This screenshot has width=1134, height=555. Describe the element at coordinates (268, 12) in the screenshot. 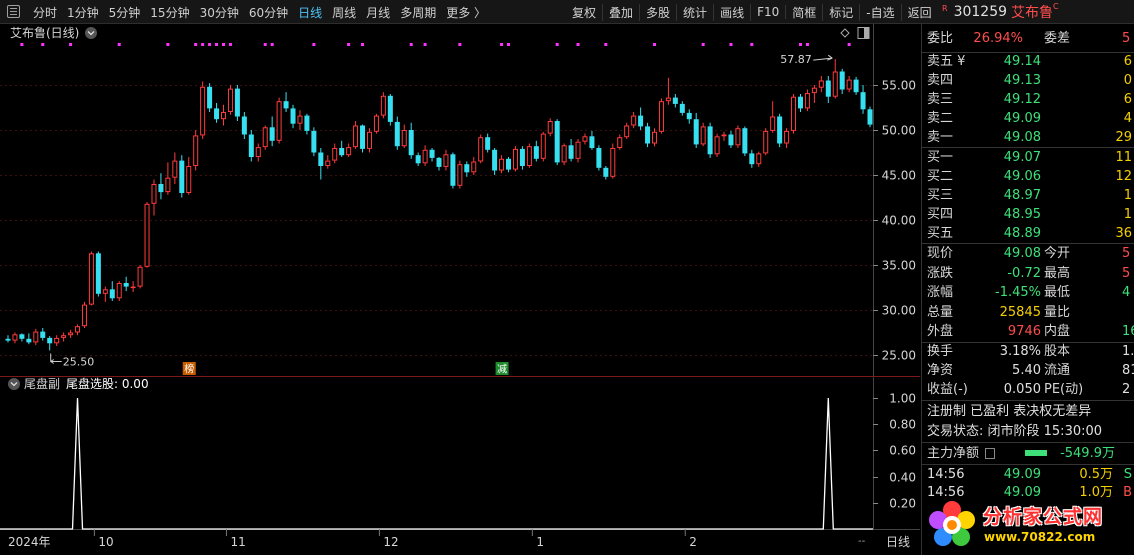

I see `period-tab: 60分钟` at that location.